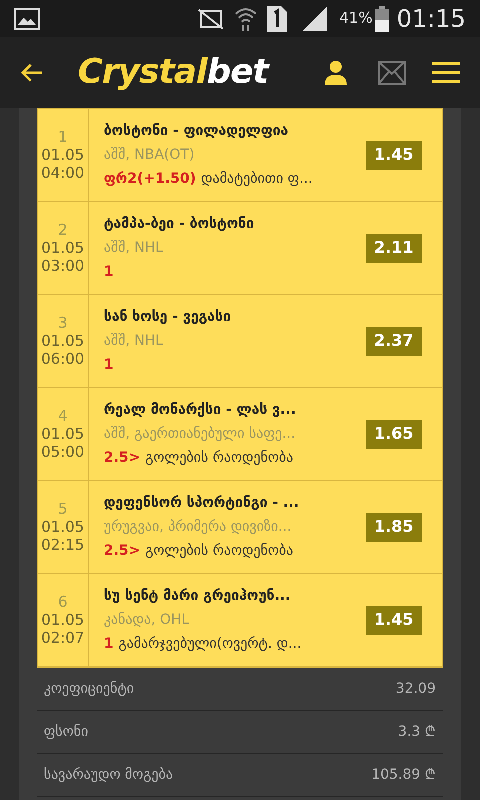 The image size is (480, 800). Describe the element at coordinates (63, 509) in the screenshot. I see `bet-number: 5` at that location.